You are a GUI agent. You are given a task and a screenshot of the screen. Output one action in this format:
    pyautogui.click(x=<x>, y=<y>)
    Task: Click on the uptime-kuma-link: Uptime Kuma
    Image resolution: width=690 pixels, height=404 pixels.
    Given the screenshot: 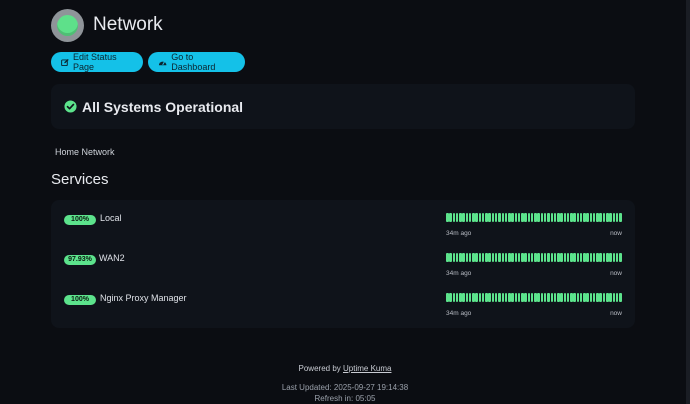 What is the action you would take?
    pyautogui.click(x=367, y=368)
    